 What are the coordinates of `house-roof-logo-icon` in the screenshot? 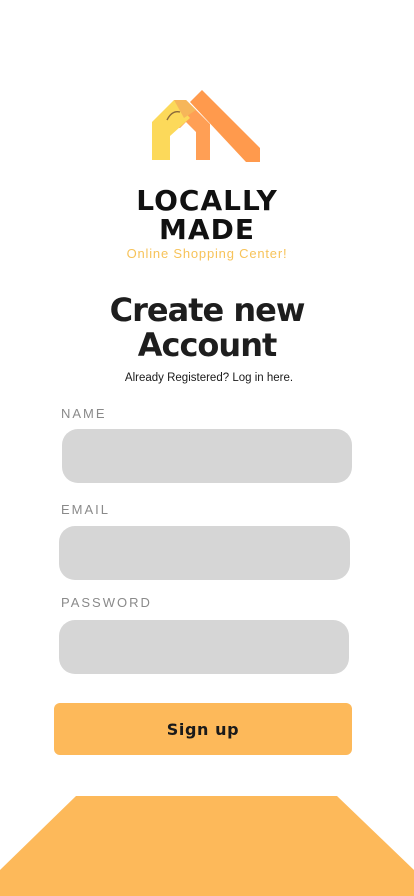 It's located at (206, 126).